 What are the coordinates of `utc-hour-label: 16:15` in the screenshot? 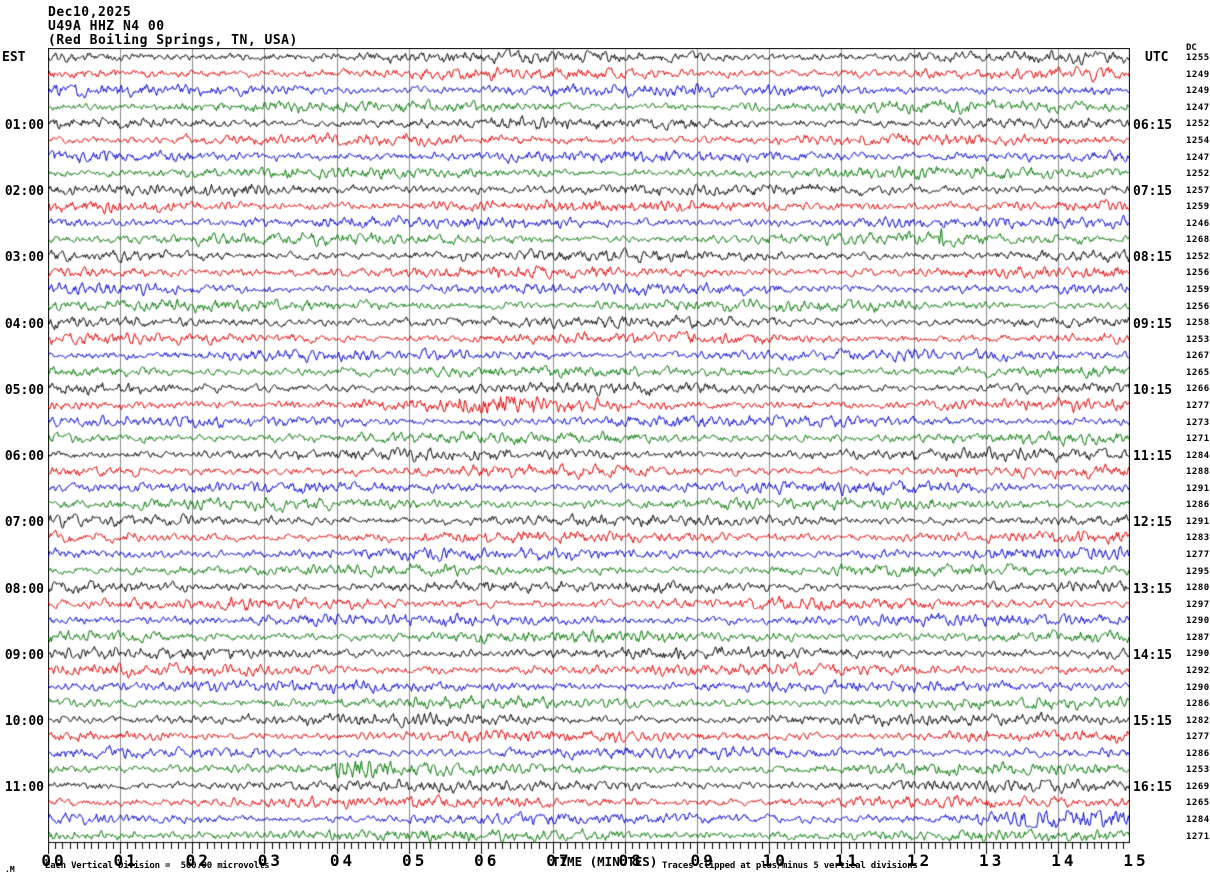 It's located at (1153, 788).